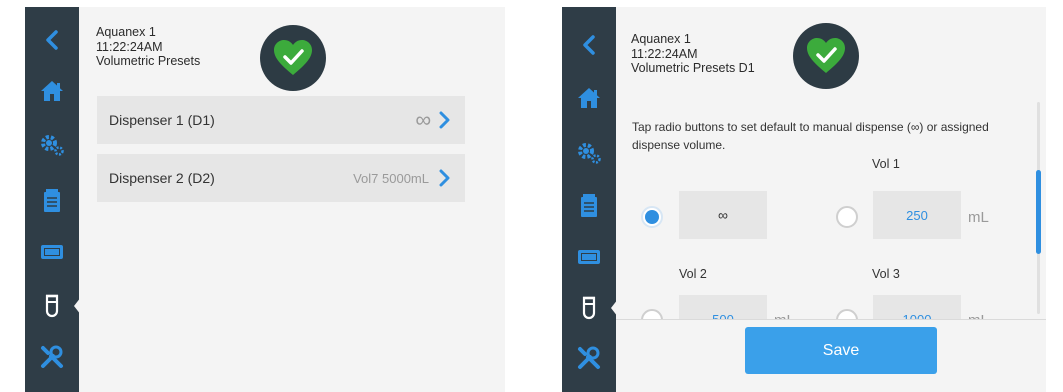 The width and height of the screenshot is (1063, 392). I want to click on vol-1-value: 250, so click(917, 215).